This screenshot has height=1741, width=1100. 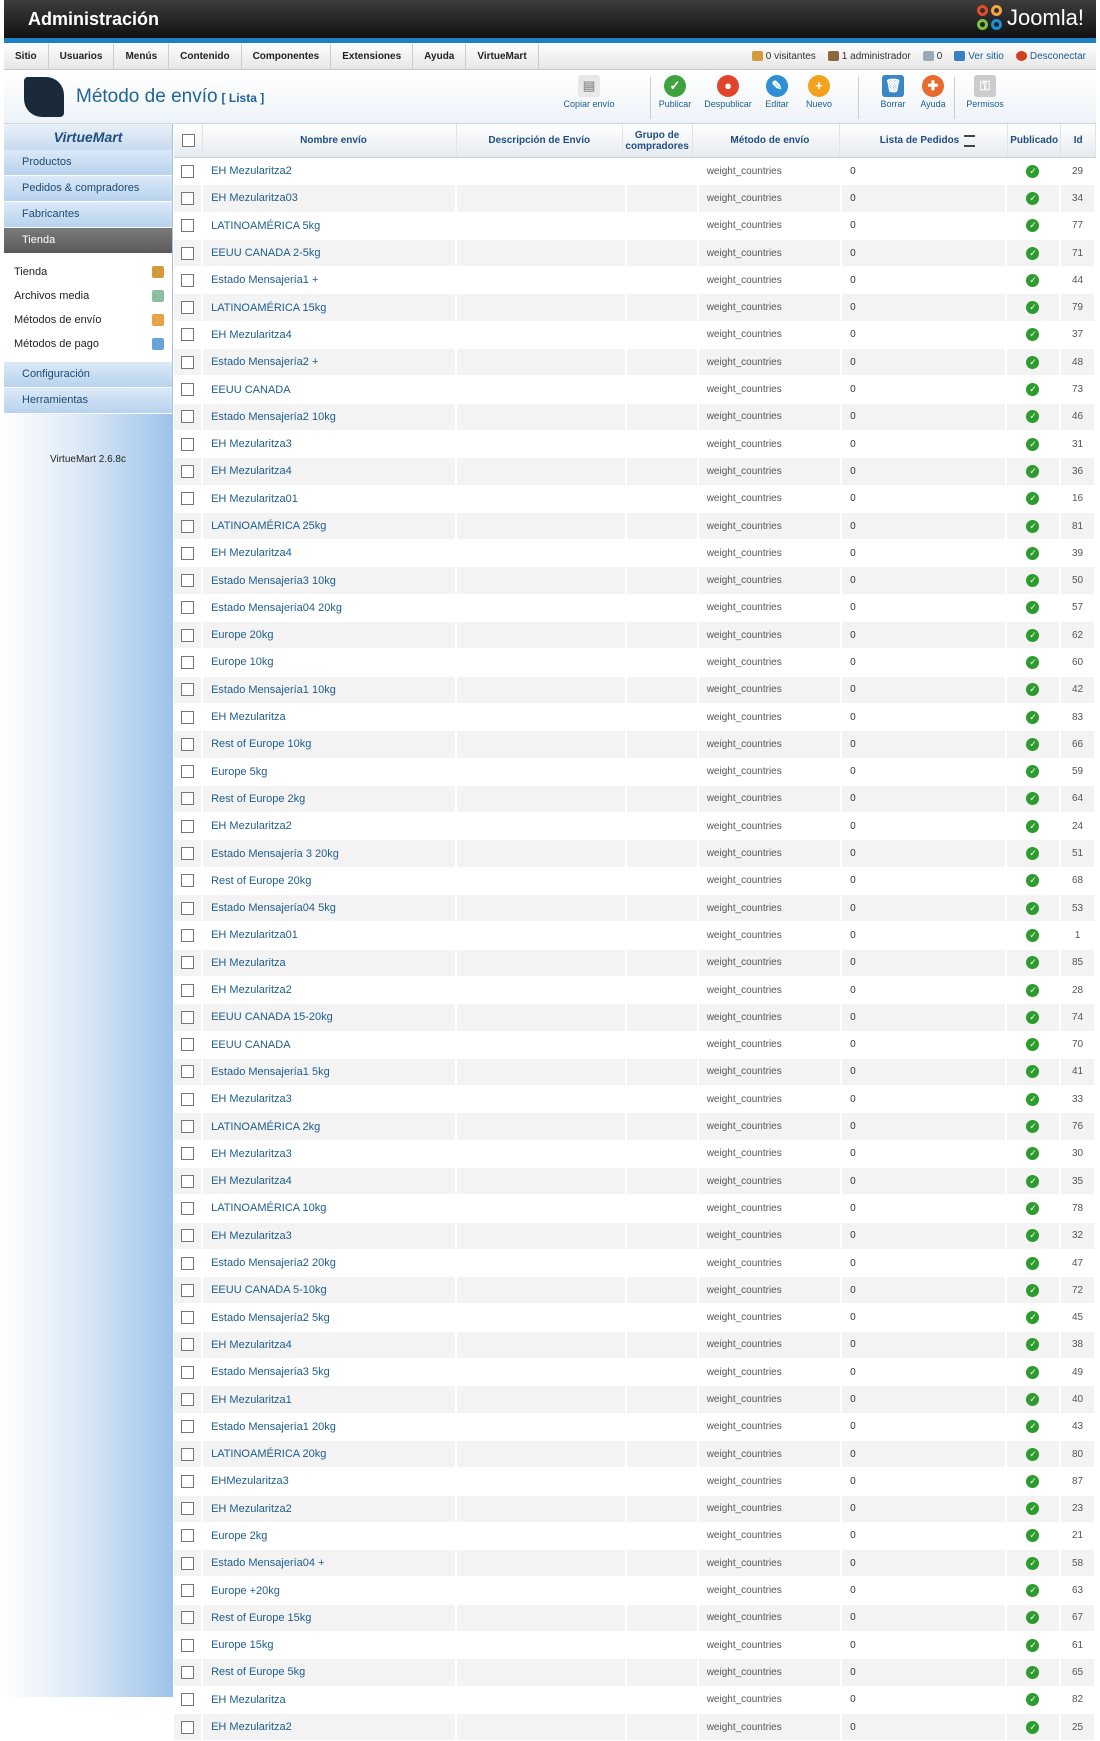 What do you see at coordinates (330, 1399) in the screenshot?
I see `shipment-name-link: EH Mezularitza1` at bounding box center [330, 1399].